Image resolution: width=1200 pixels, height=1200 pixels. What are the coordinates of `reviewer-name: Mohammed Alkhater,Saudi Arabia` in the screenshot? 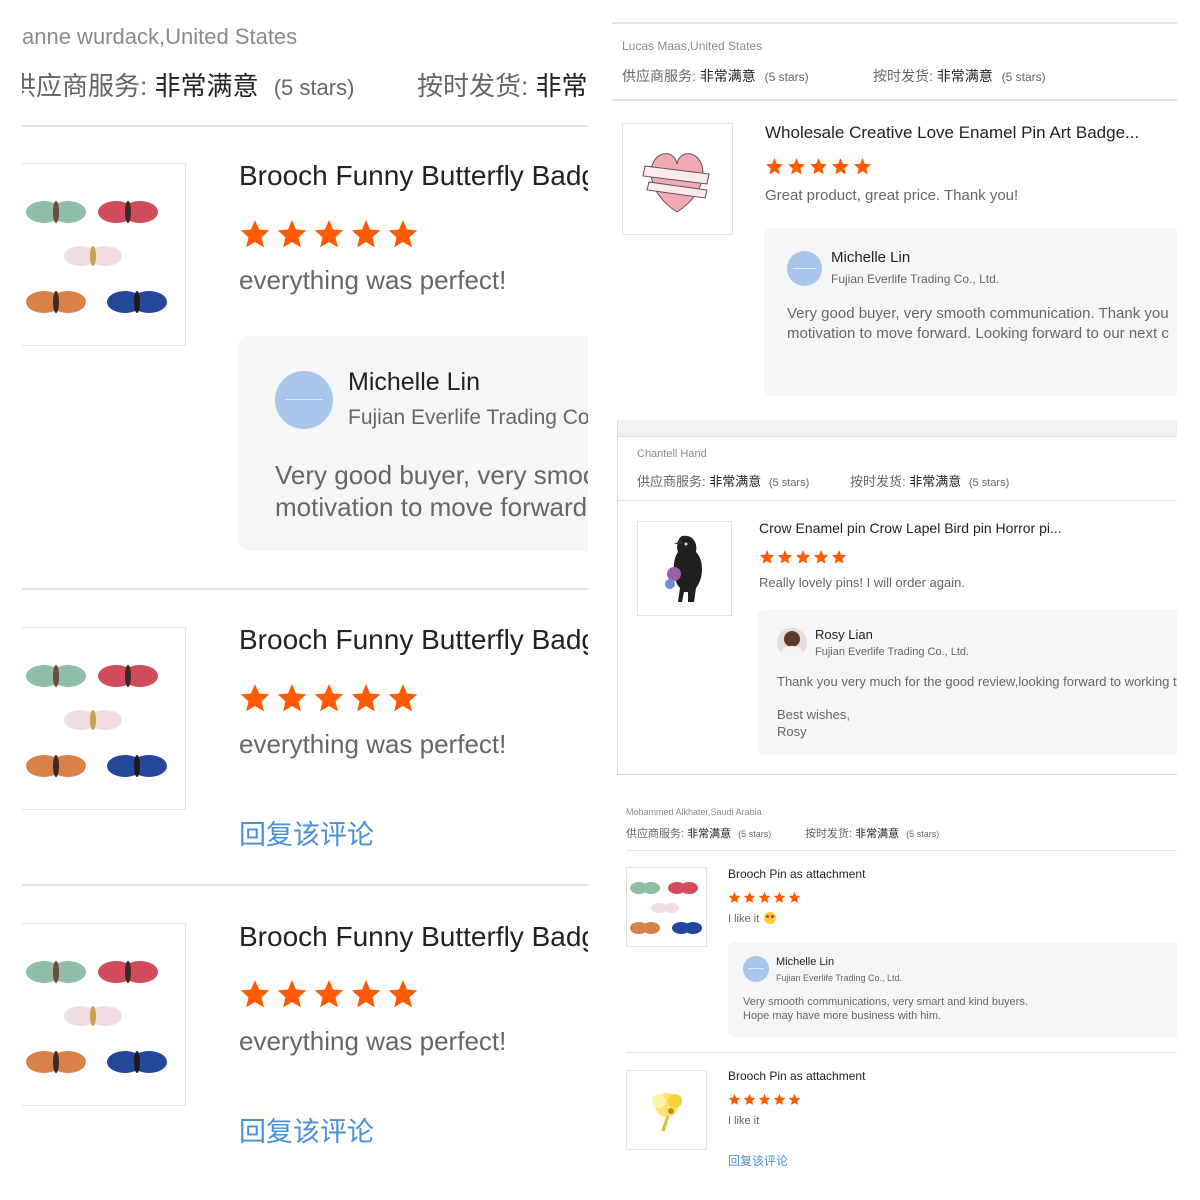 It's located at (694, 812).